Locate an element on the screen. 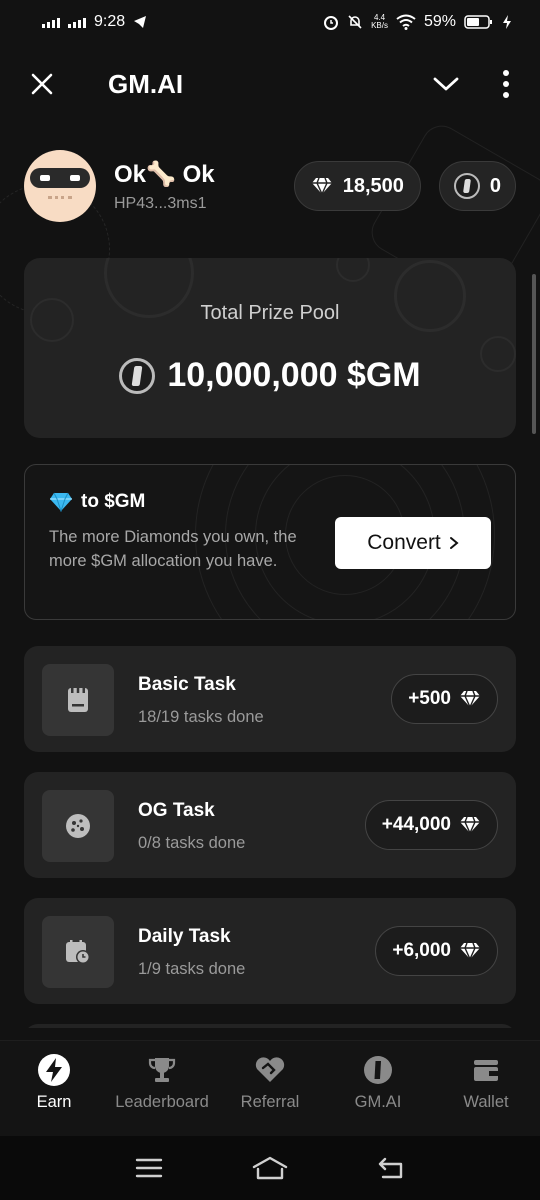 Image resolution: width=540 pixels, height=1200 pixels. home-icon is located at coordinates (270, 1168).